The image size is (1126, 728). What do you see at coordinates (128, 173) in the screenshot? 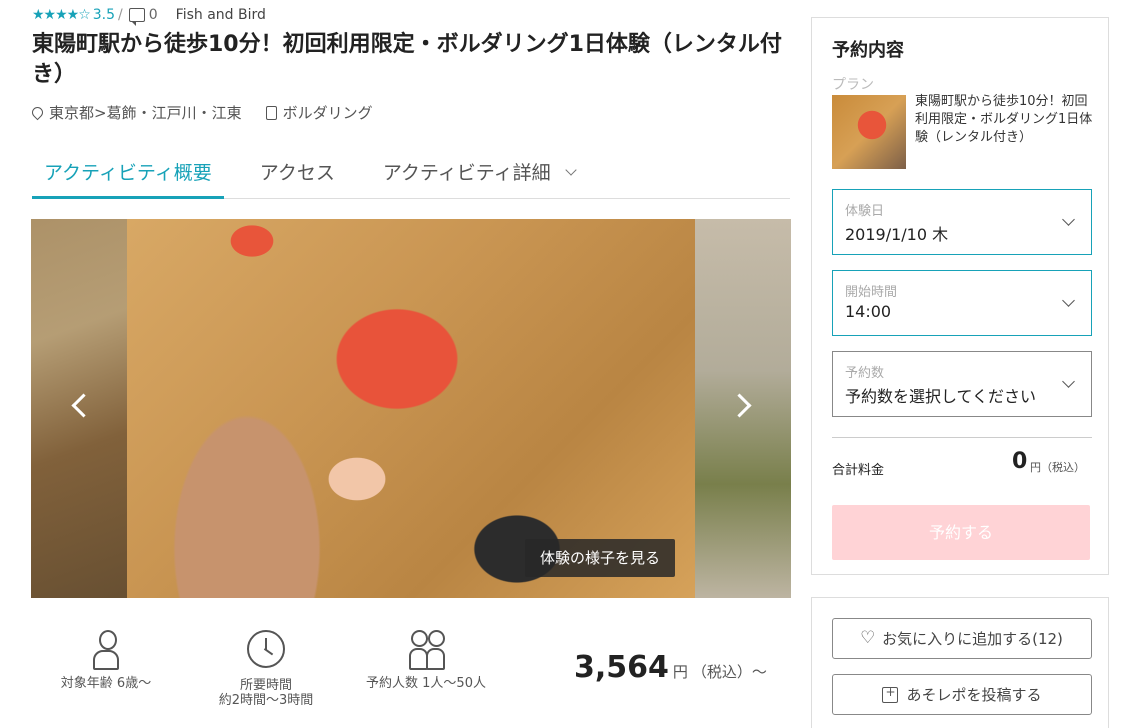
I see `tab-overview: アクティビティ概要` at bounding box center [128, 173].